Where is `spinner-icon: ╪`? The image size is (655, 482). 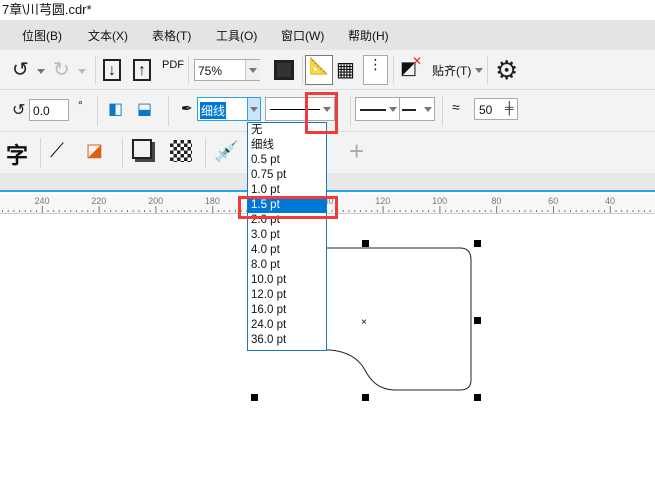 spinner-icon: ╪ is located at coordinates (509, 108).